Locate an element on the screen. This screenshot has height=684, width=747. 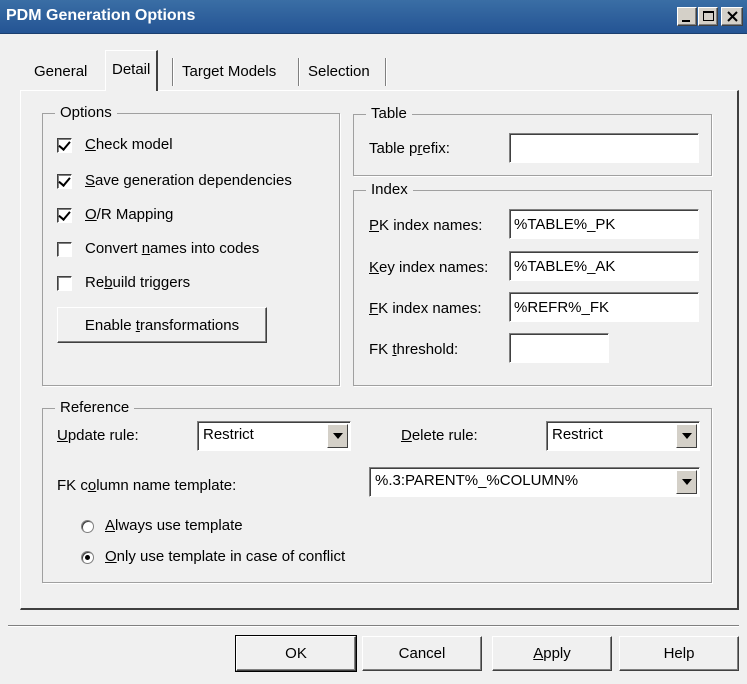
table-prefix-input is located at coordinates (604, 148).